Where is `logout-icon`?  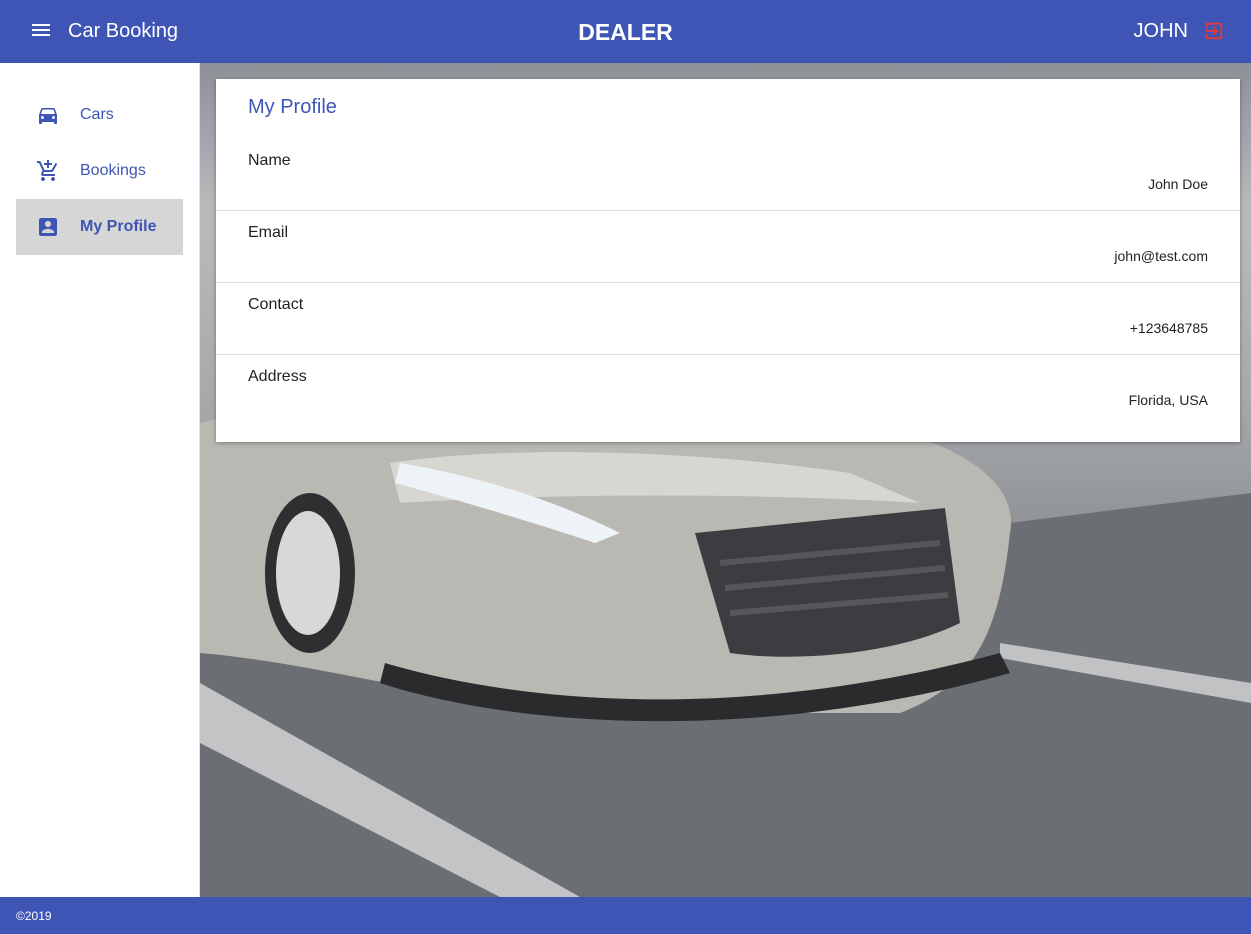
logout-icon is located at coordinates (1214, 31).